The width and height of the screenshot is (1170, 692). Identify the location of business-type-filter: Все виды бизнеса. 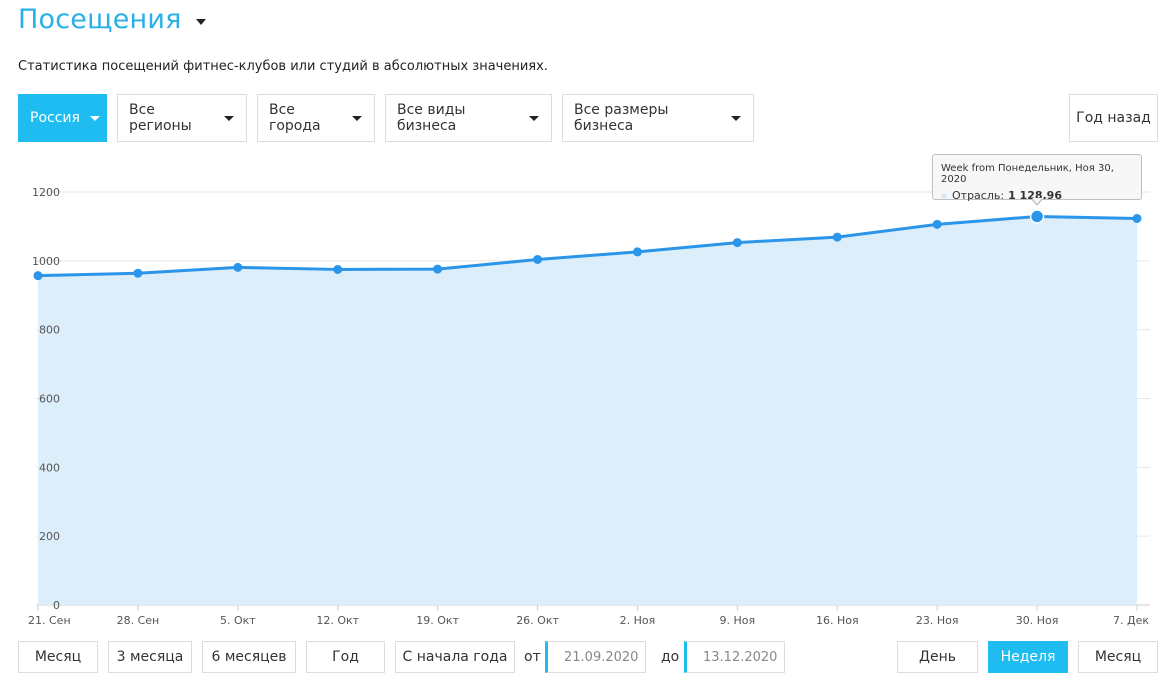
(468, 118).